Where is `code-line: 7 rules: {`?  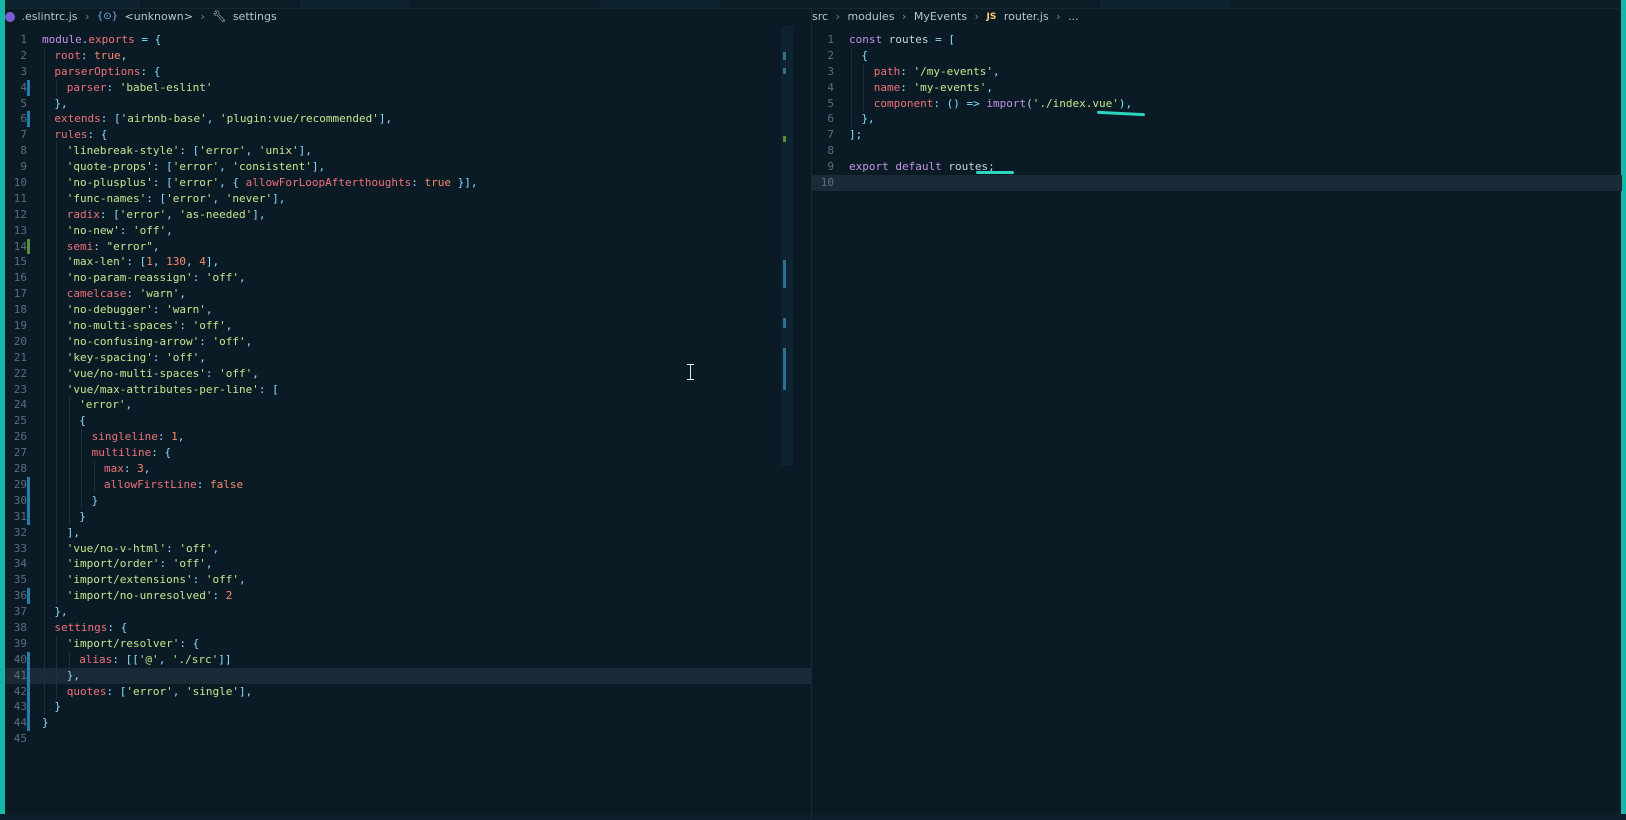
code-line: 7 rules: { is located at coordinates (408, 135).